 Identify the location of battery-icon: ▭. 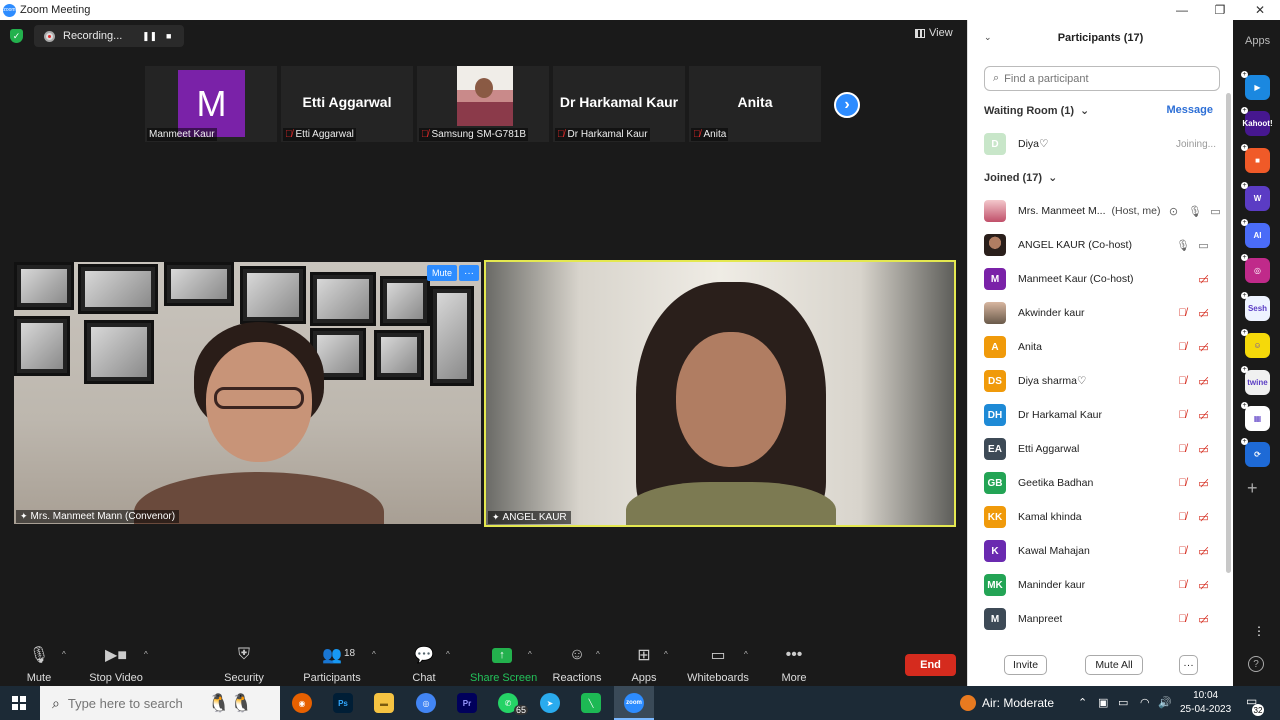
(1123, 702).